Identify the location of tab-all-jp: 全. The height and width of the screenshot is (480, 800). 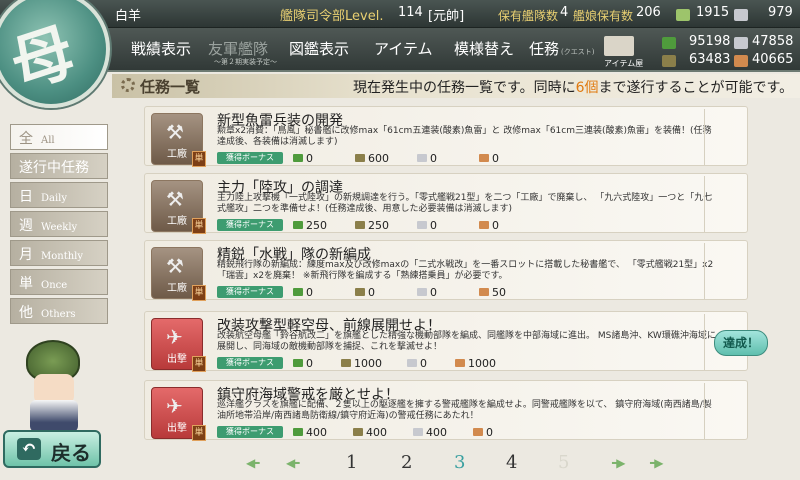
(26, 139).